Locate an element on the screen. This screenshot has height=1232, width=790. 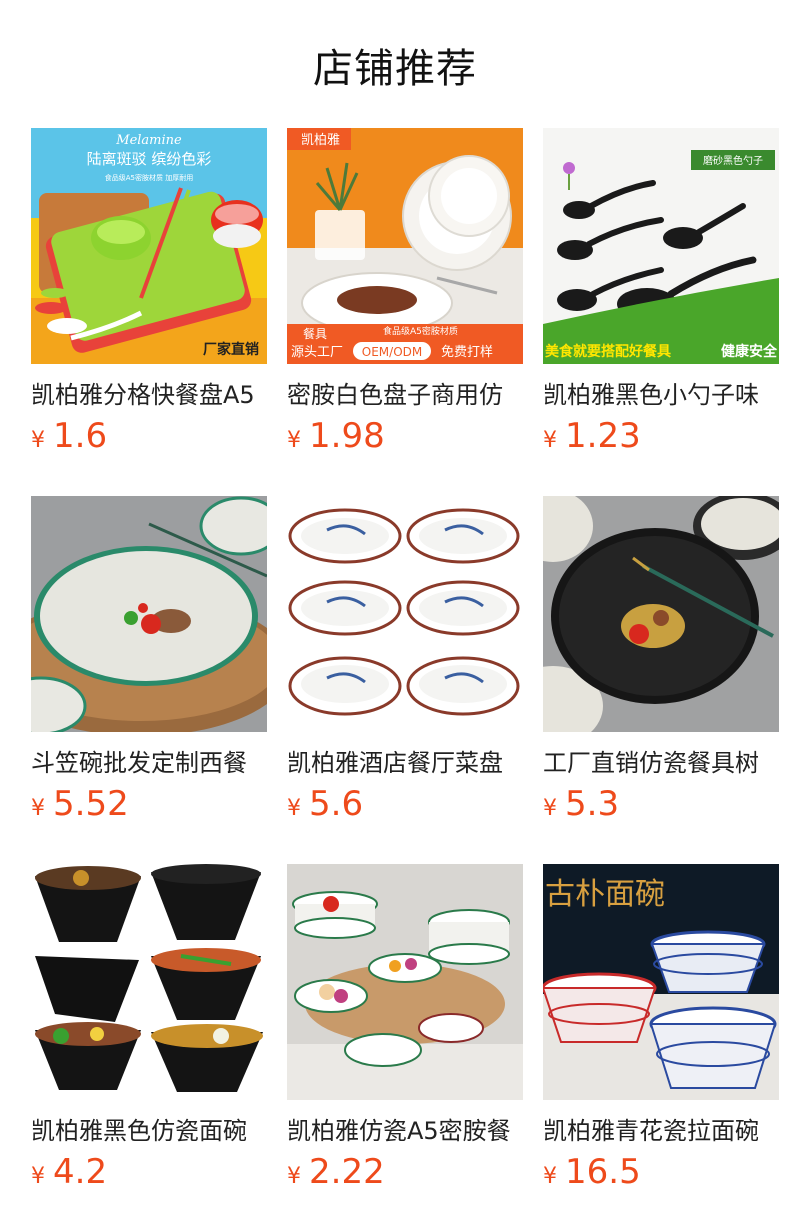
image-tag: OEM/ODM is located at coordinates (392, 352).